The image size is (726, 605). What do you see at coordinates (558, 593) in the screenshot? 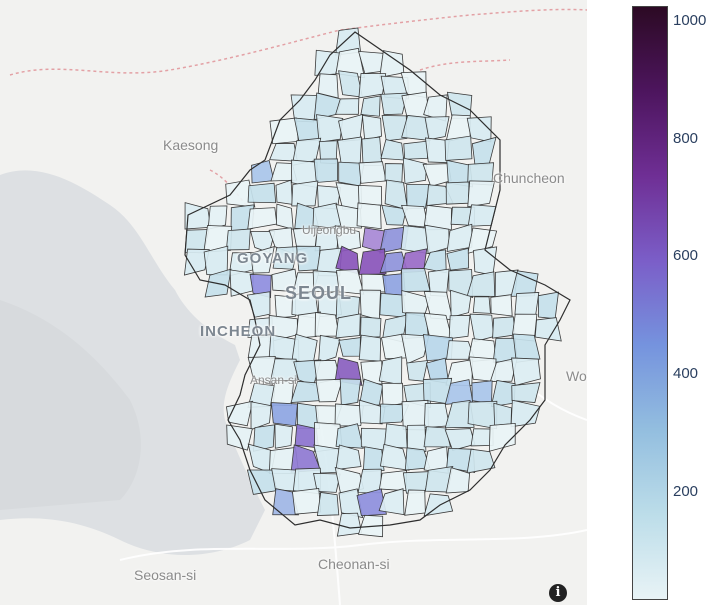
I see `info-icon: i` at bounding box center [558, 593].